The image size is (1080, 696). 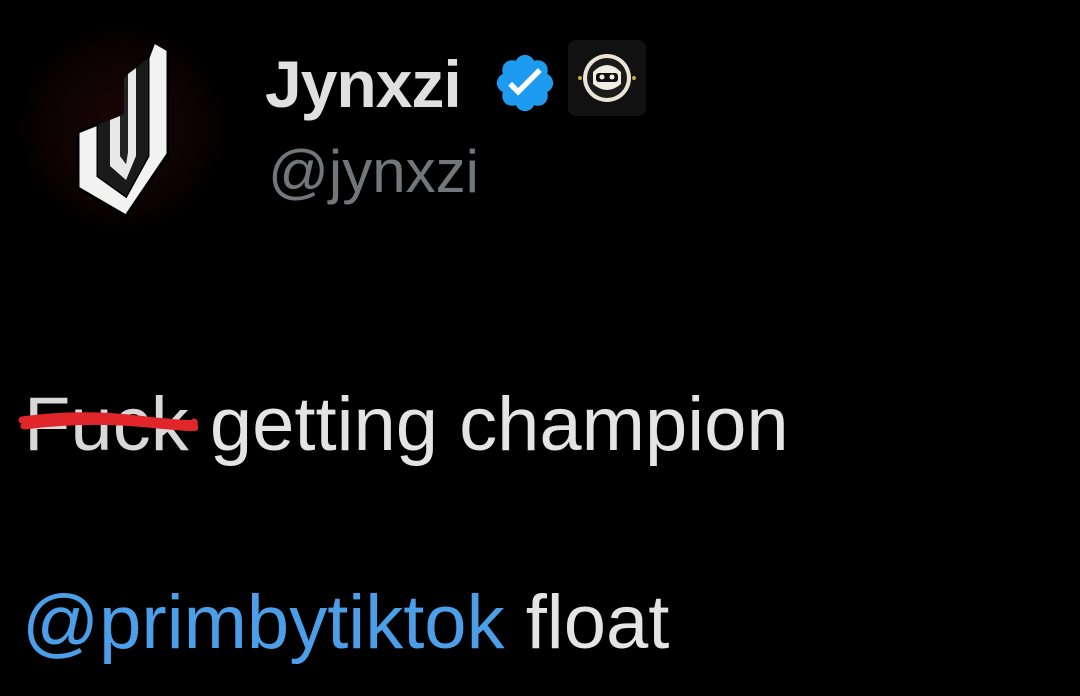 I want to click on tweet-text-line-2: @primbytiktok float, so click(x=345, y=623).